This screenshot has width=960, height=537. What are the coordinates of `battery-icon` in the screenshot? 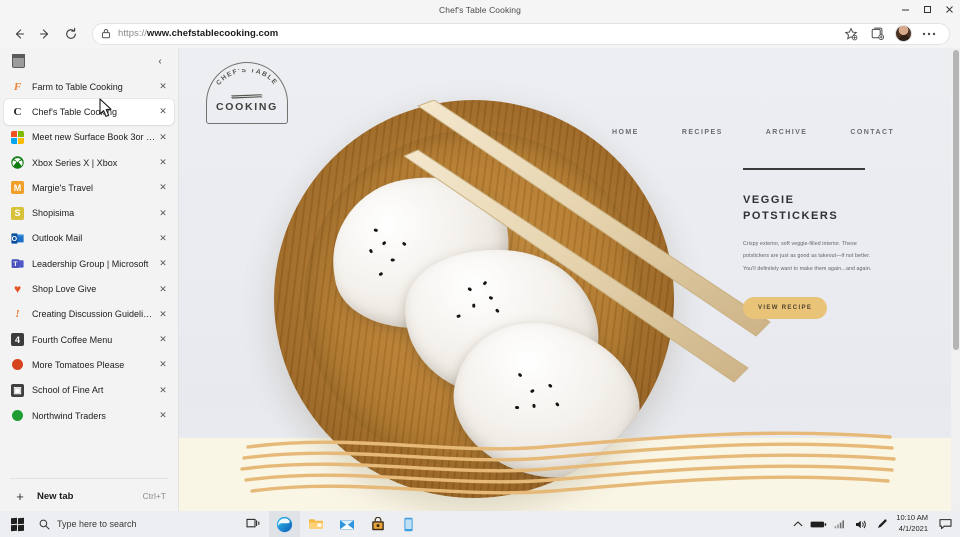 It's located at (818, 524).